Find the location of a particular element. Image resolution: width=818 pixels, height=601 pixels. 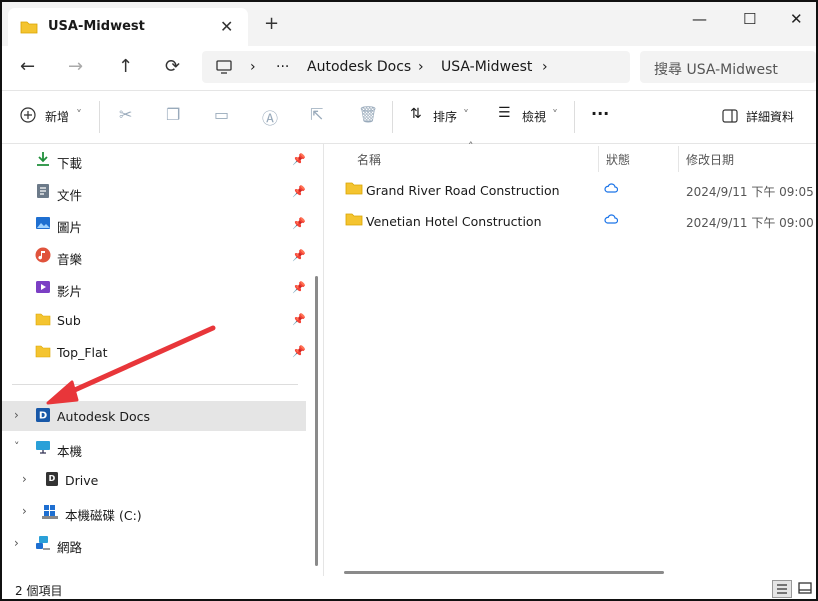

details-button: 詳細資料 is located at coordinates (770, 116).